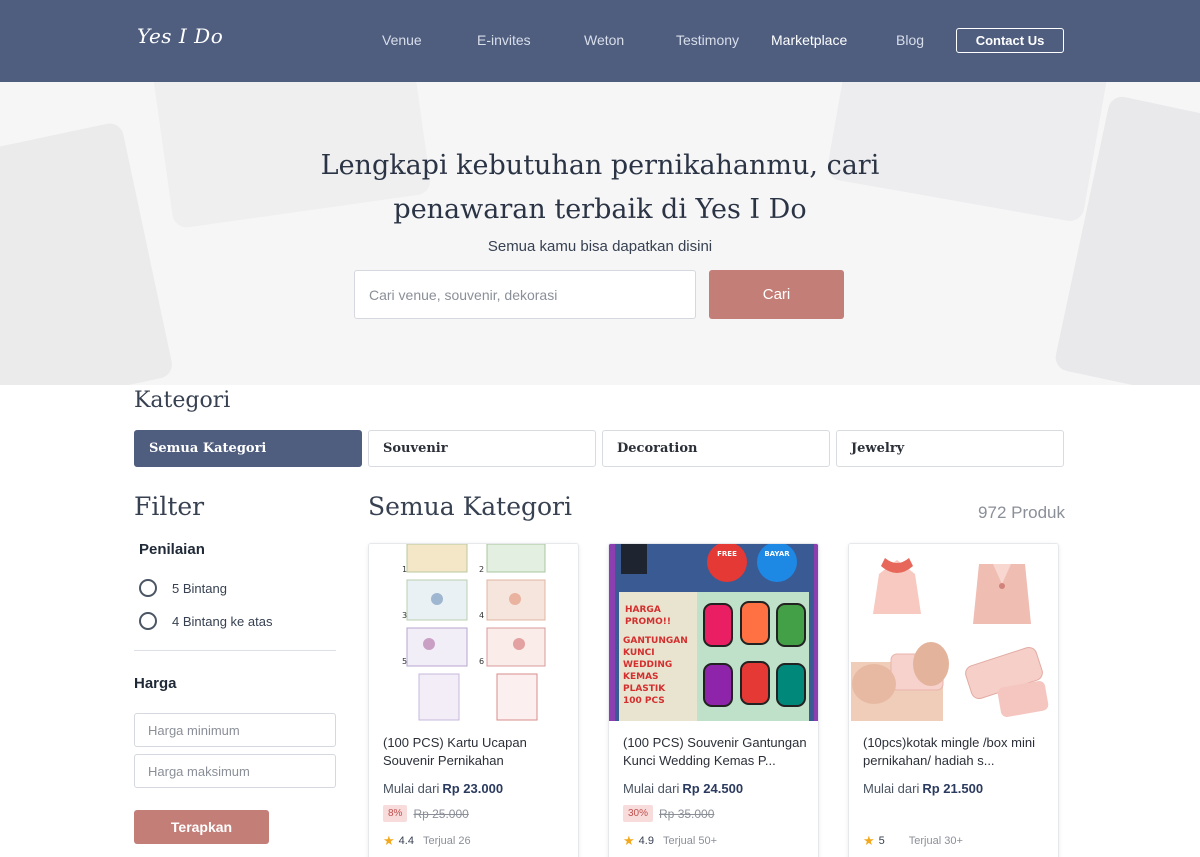 Image resolution: width=1200 pixels, height=857 pixels. What do you see at coordinates (655, 641) in the screenshot?
I see `image-promo-line: GANTUNGAN` at bounding box center [655, 641].